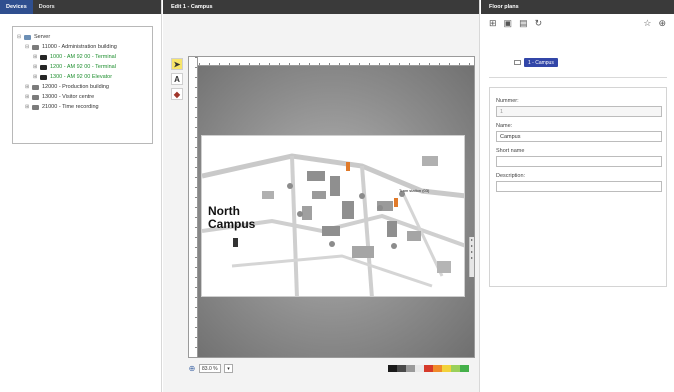  I want to click on tab-devices: Devices, so click(16, 7).